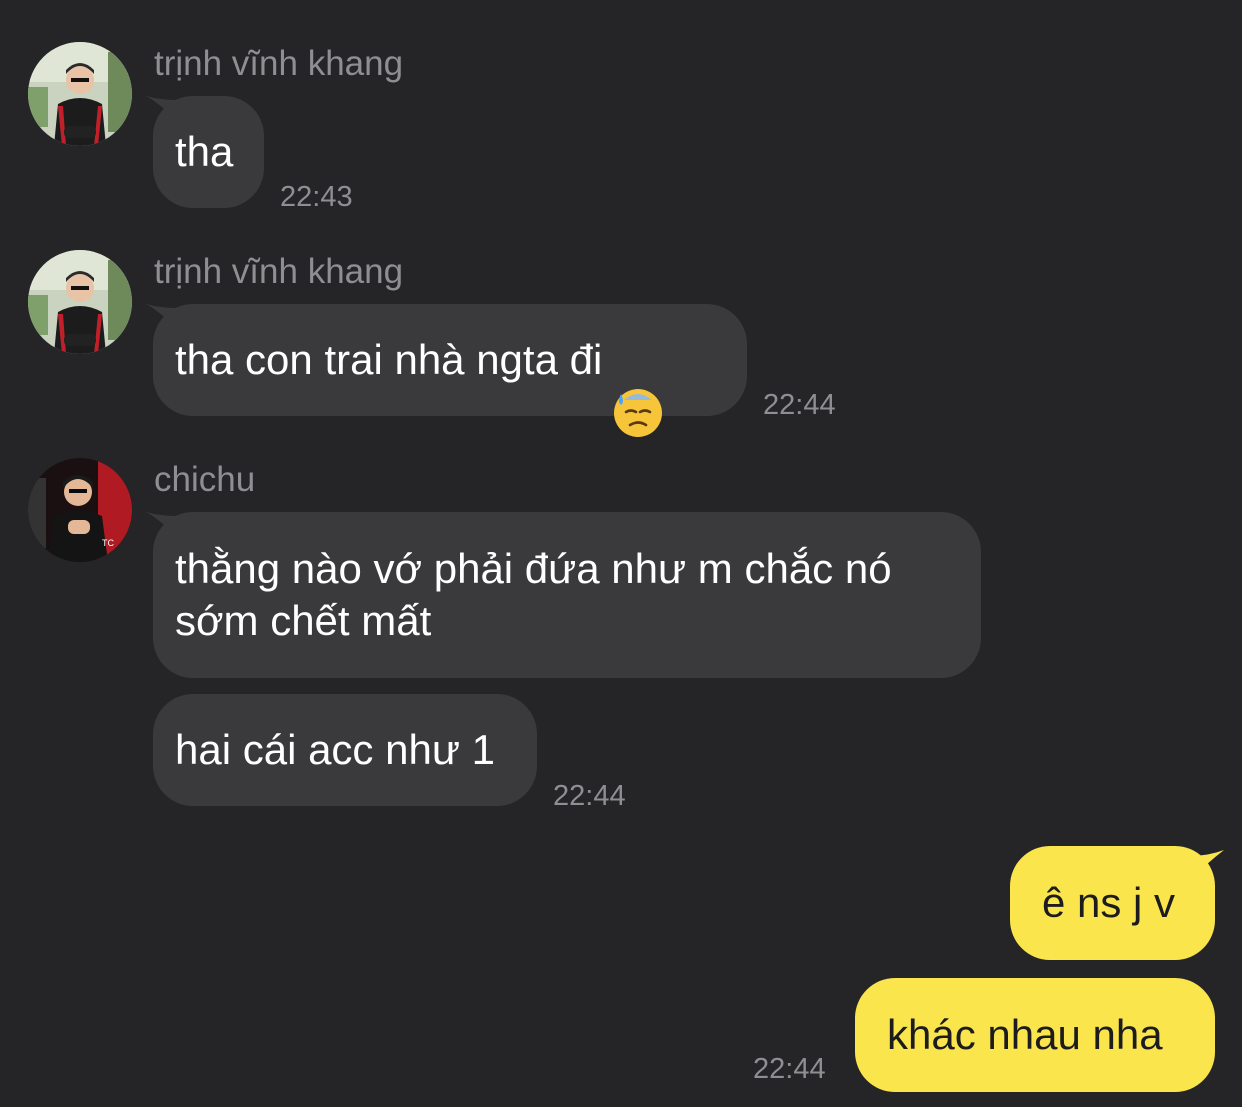 The height and width of the screenshot is (1107, 1242). I want to click on message-timestamp: 22:43, so click(316, 197).